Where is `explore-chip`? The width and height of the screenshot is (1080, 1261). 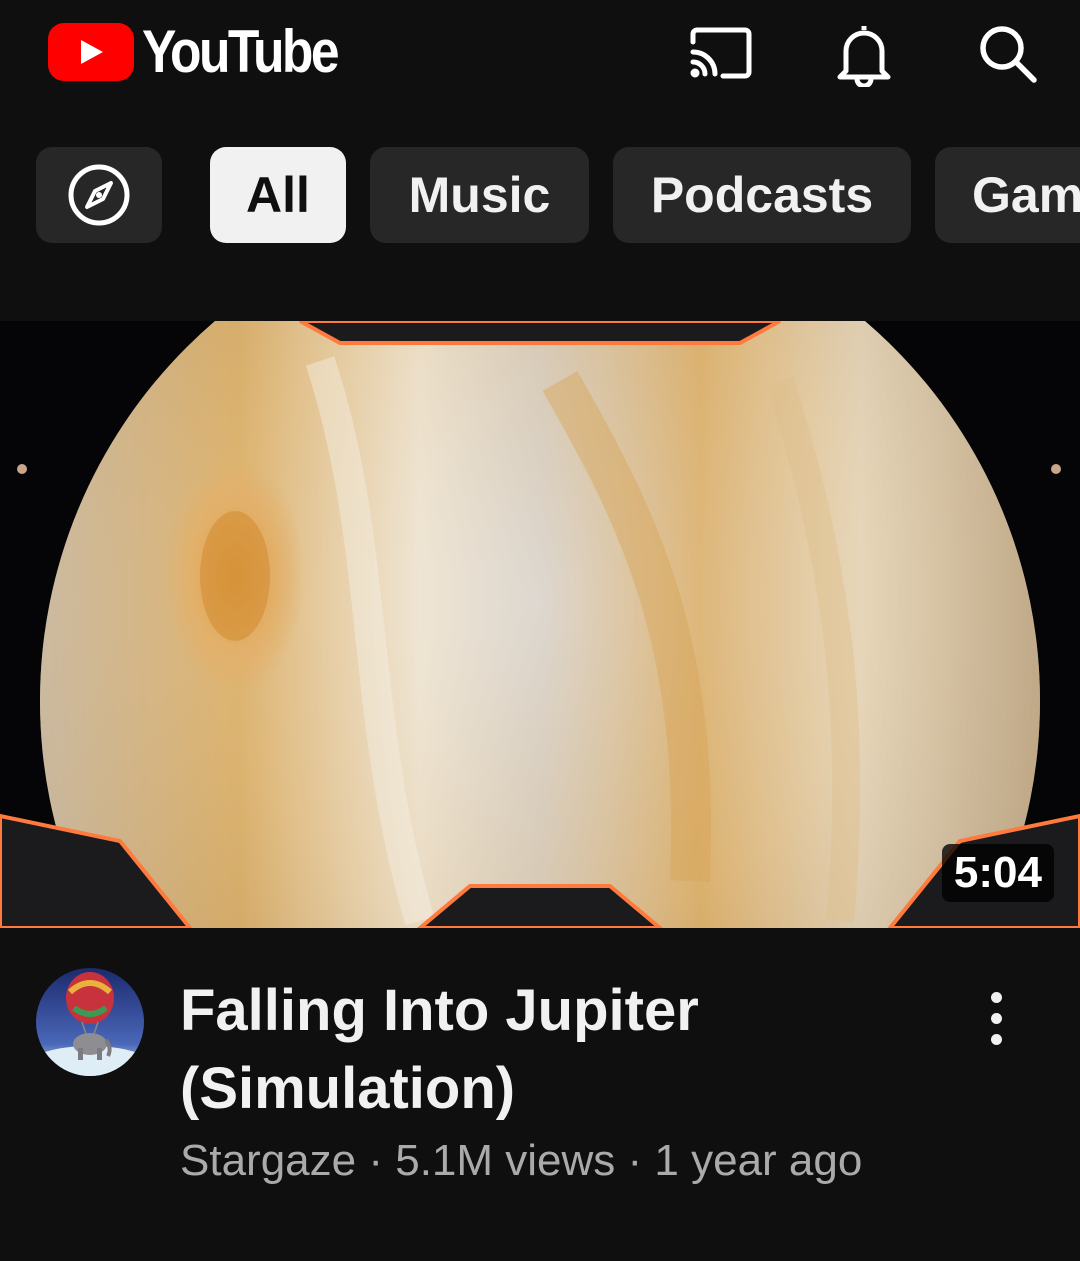 explore-chip is located at coordinates (99, 195).